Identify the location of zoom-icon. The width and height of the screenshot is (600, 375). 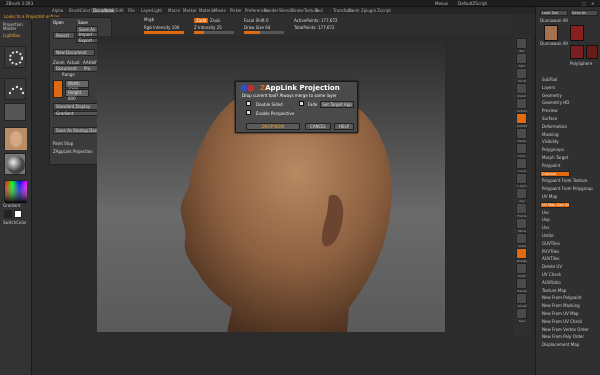
(521, 88).